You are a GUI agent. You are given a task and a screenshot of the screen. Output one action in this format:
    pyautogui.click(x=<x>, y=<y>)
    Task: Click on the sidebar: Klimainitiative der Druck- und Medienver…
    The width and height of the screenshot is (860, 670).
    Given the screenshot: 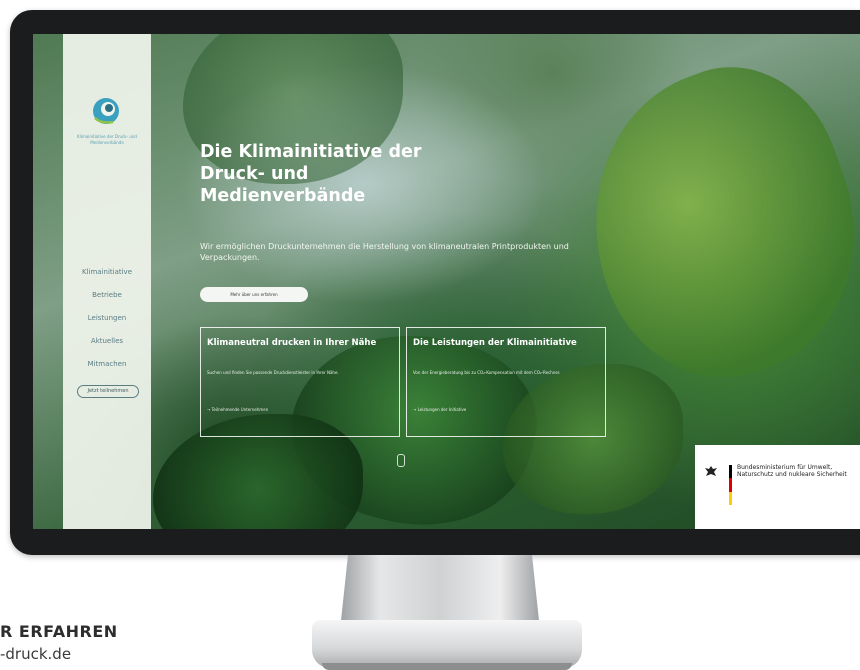 What is the action you would take?
    pyautogui.click(x=107, y=281)
    